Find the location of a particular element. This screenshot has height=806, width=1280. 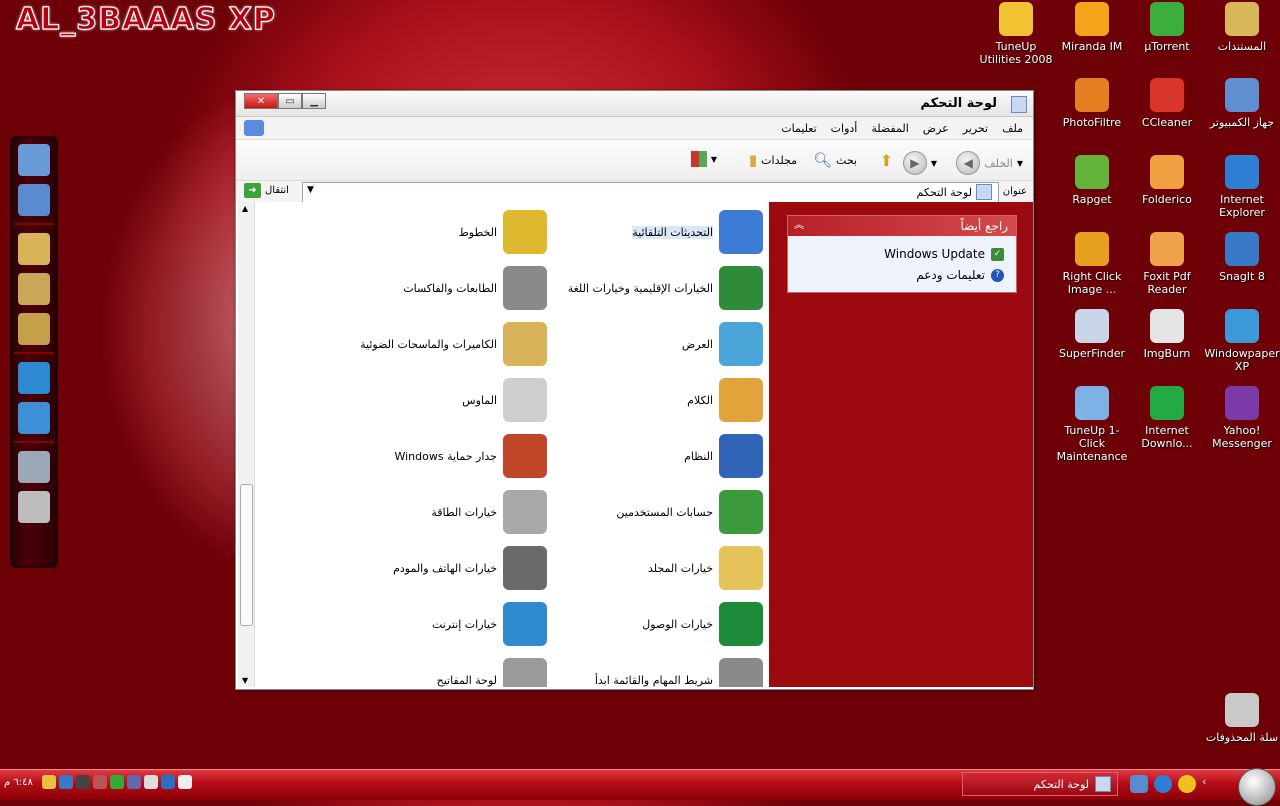

maximize-button: ▭ is located at coordinates (290, 101).